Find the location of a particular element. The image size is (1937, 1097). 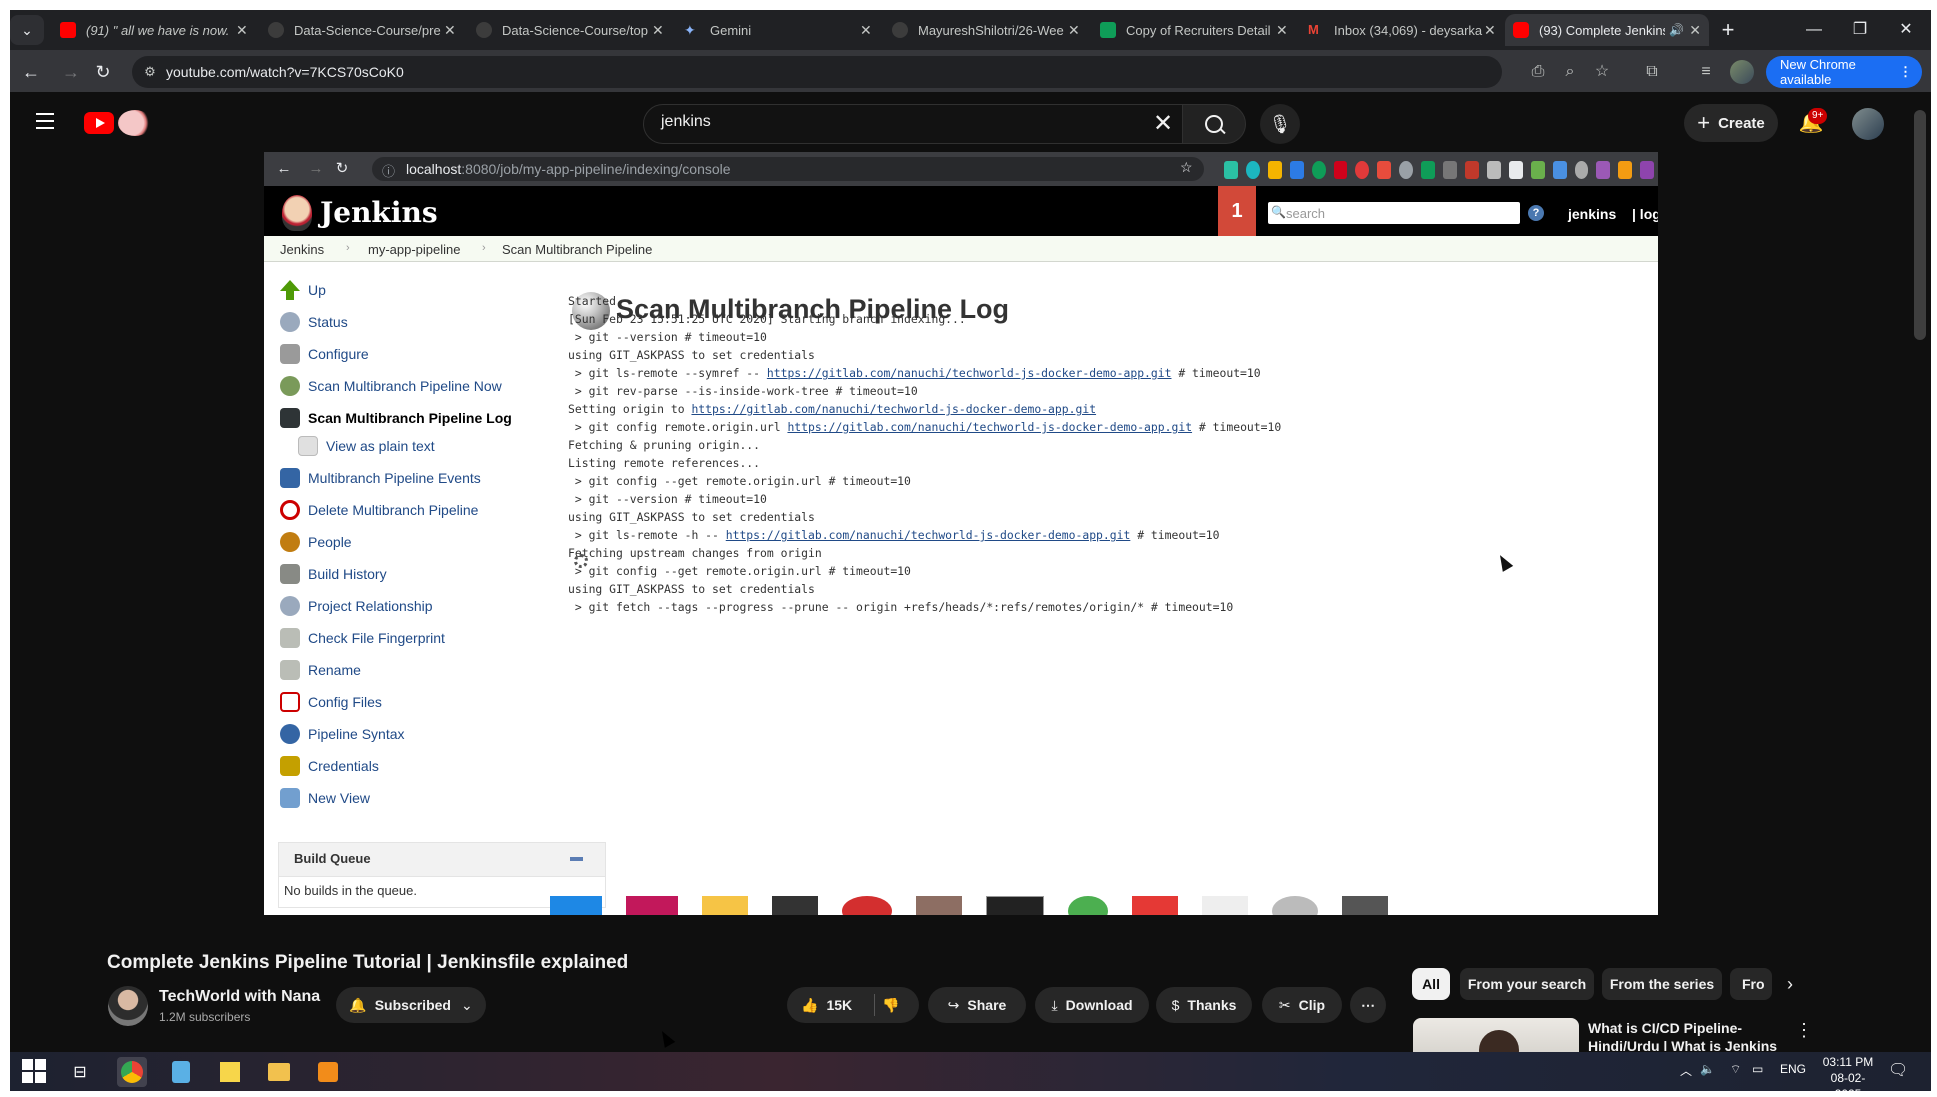

create-button: + Create is located at coordinates (1731, 123).